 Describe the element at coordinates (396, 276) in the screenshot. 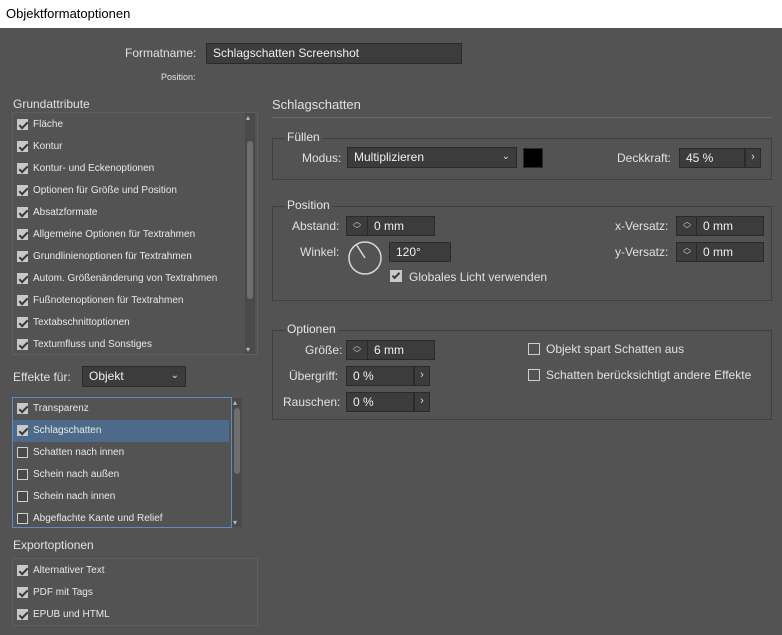

I see `global-light-checkbox` at that location.